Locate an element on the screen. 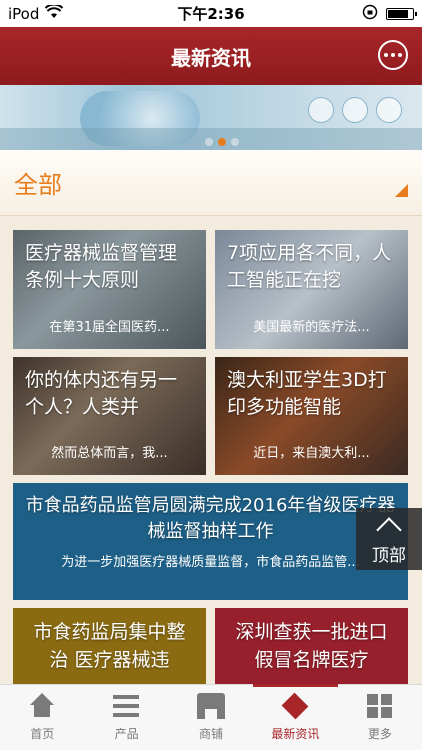 The image size is (422, 750). shop-icon is located at coordinates (211, 706).